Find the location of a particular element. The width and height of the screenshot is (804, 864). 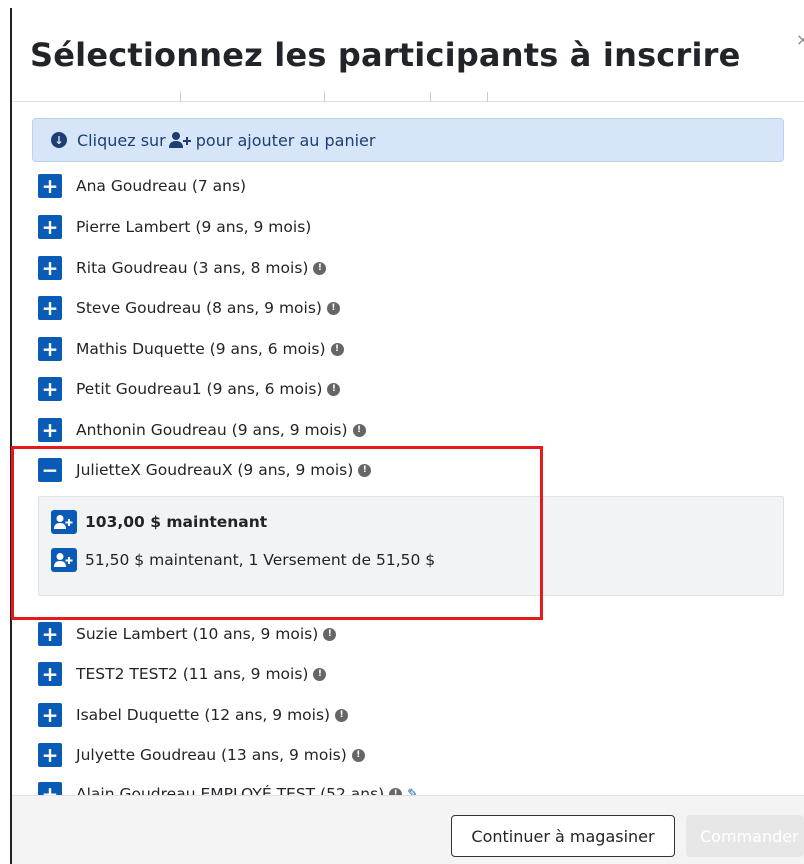

arrow-down-circle-icon: ↓ is located at coordinates (59, 140).